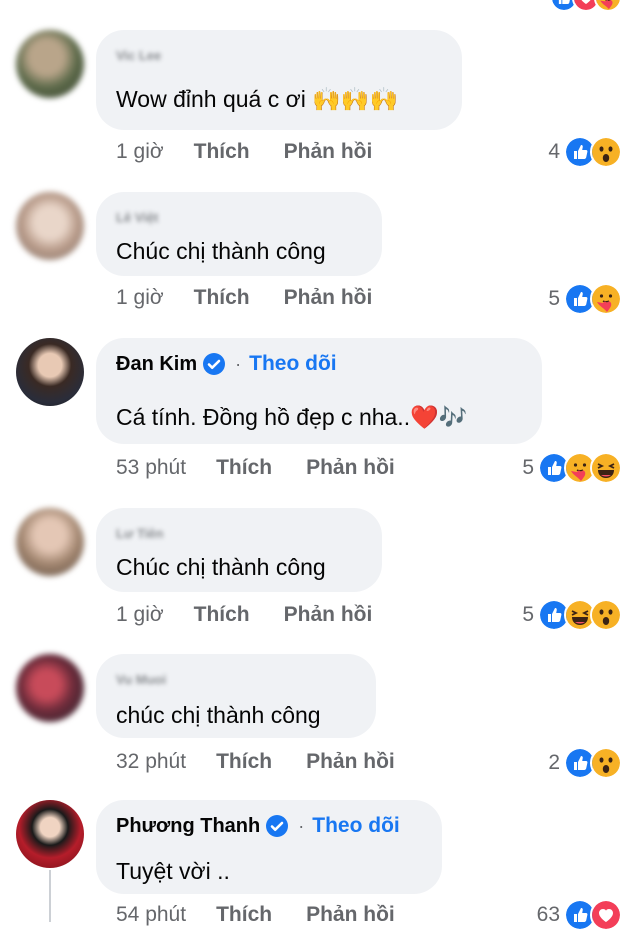  Describe the element at coordinates (218, 715) in the screenshot. I see `comment-text: chúc chị thành công` at that location.